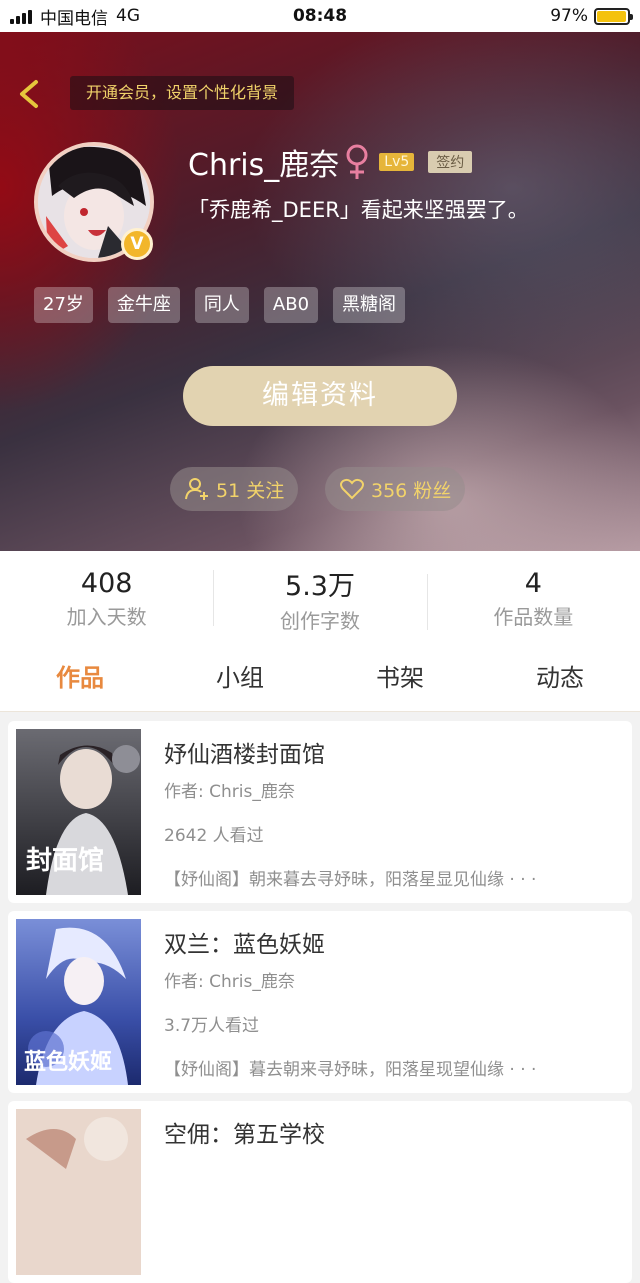 The height and width of the screenshot is (1283, 640). What do you see at coordinates (63, 305) in the screenshot?
I see `tag-age: 27岁` at bounding box center [63, 305].